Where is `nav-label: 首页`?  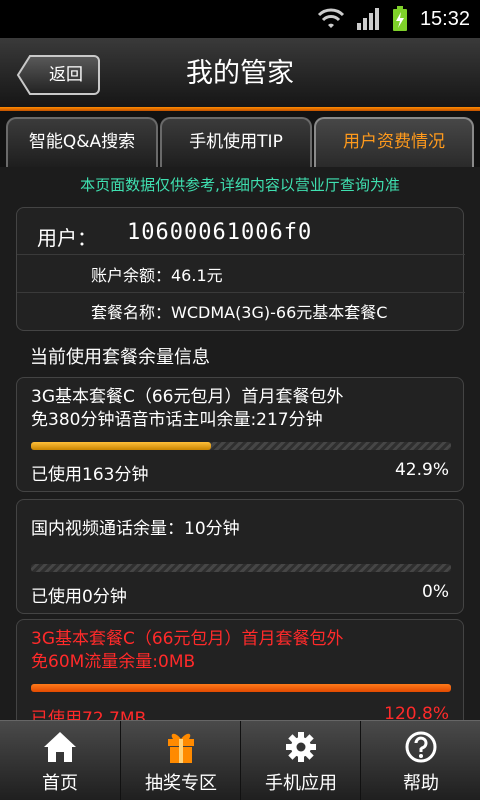 nav-label: 首页 is located at coordinates (60, 783).